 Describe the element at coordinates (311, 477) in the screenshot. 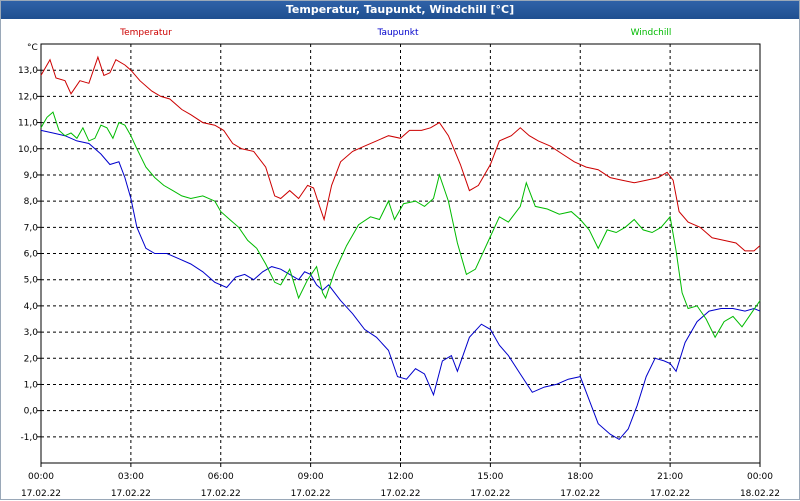

I see `x-tick-time: 09:00` at that location.